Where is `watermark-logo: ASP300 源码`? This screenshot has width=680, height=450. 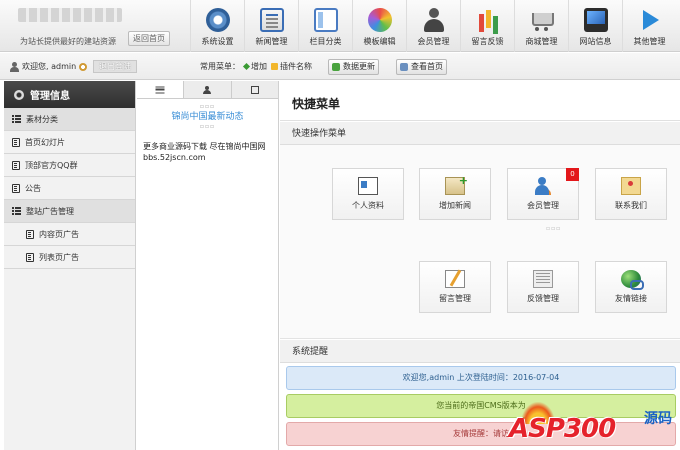 watermark-logo: ASP300 源码 is located at coordinates (592, 425).